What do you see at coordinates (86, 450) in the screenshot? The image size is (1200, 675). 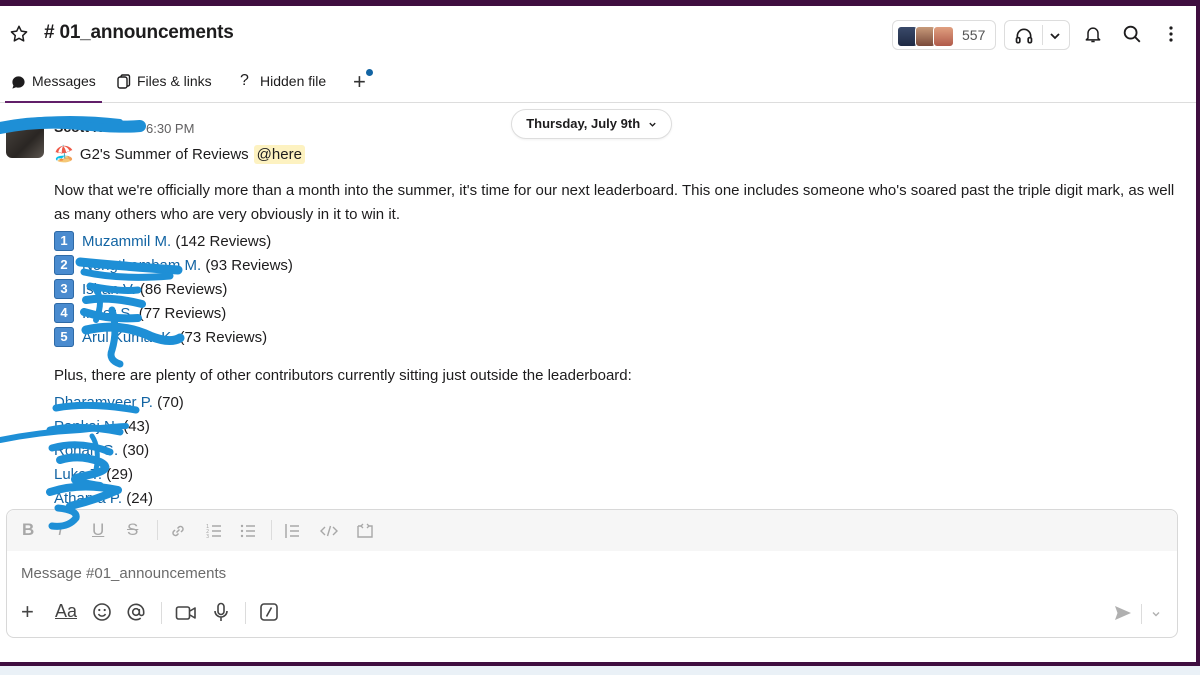 I see `user-mention: Rohan G.` at bounding box center [86, 450].